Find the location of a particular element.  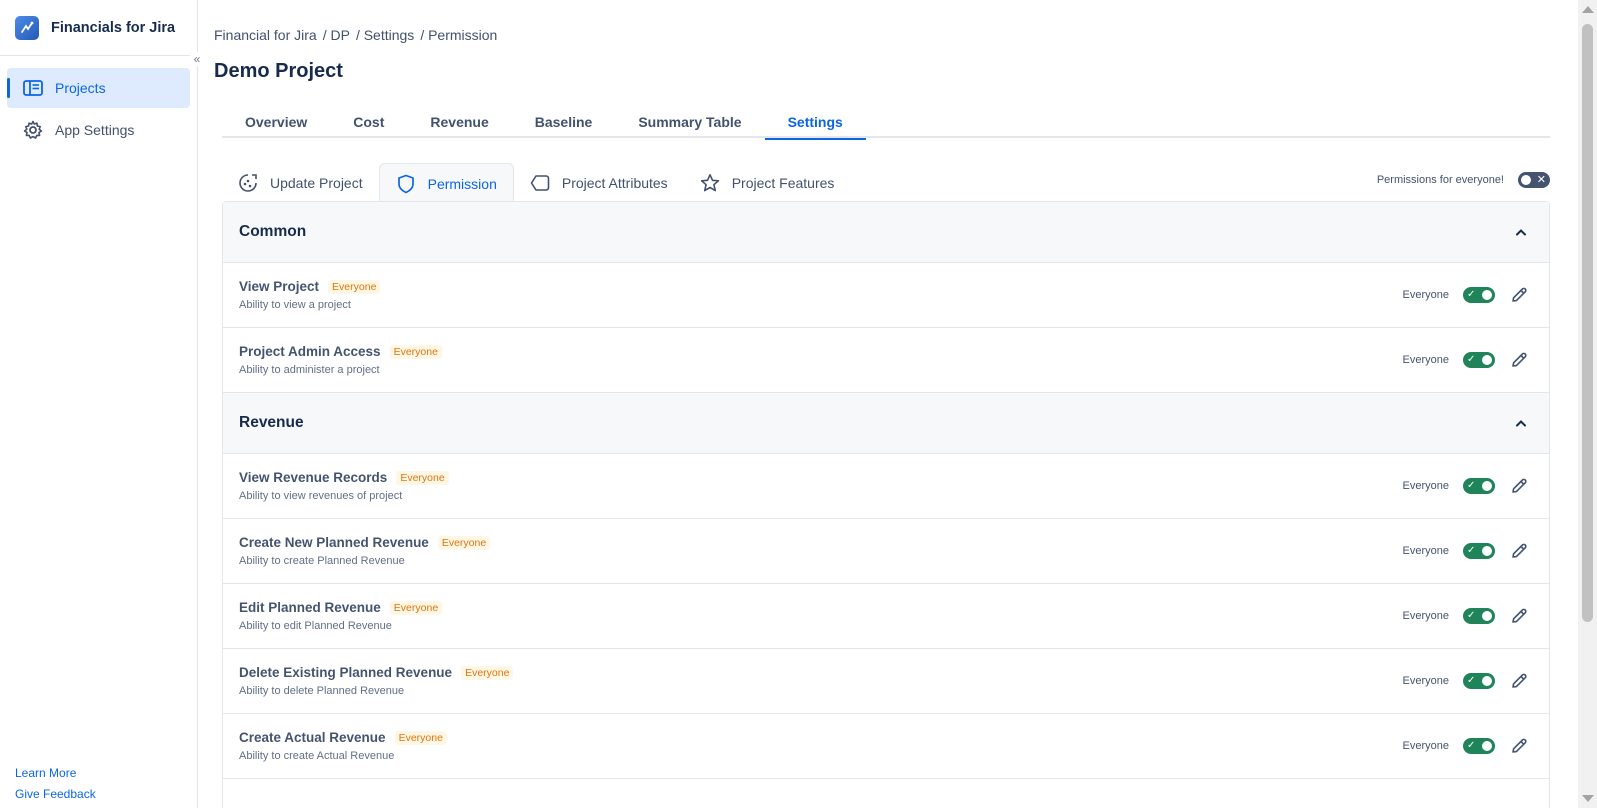

permission-name: Create New Planned Revenue is located at coordinates (334, 542).